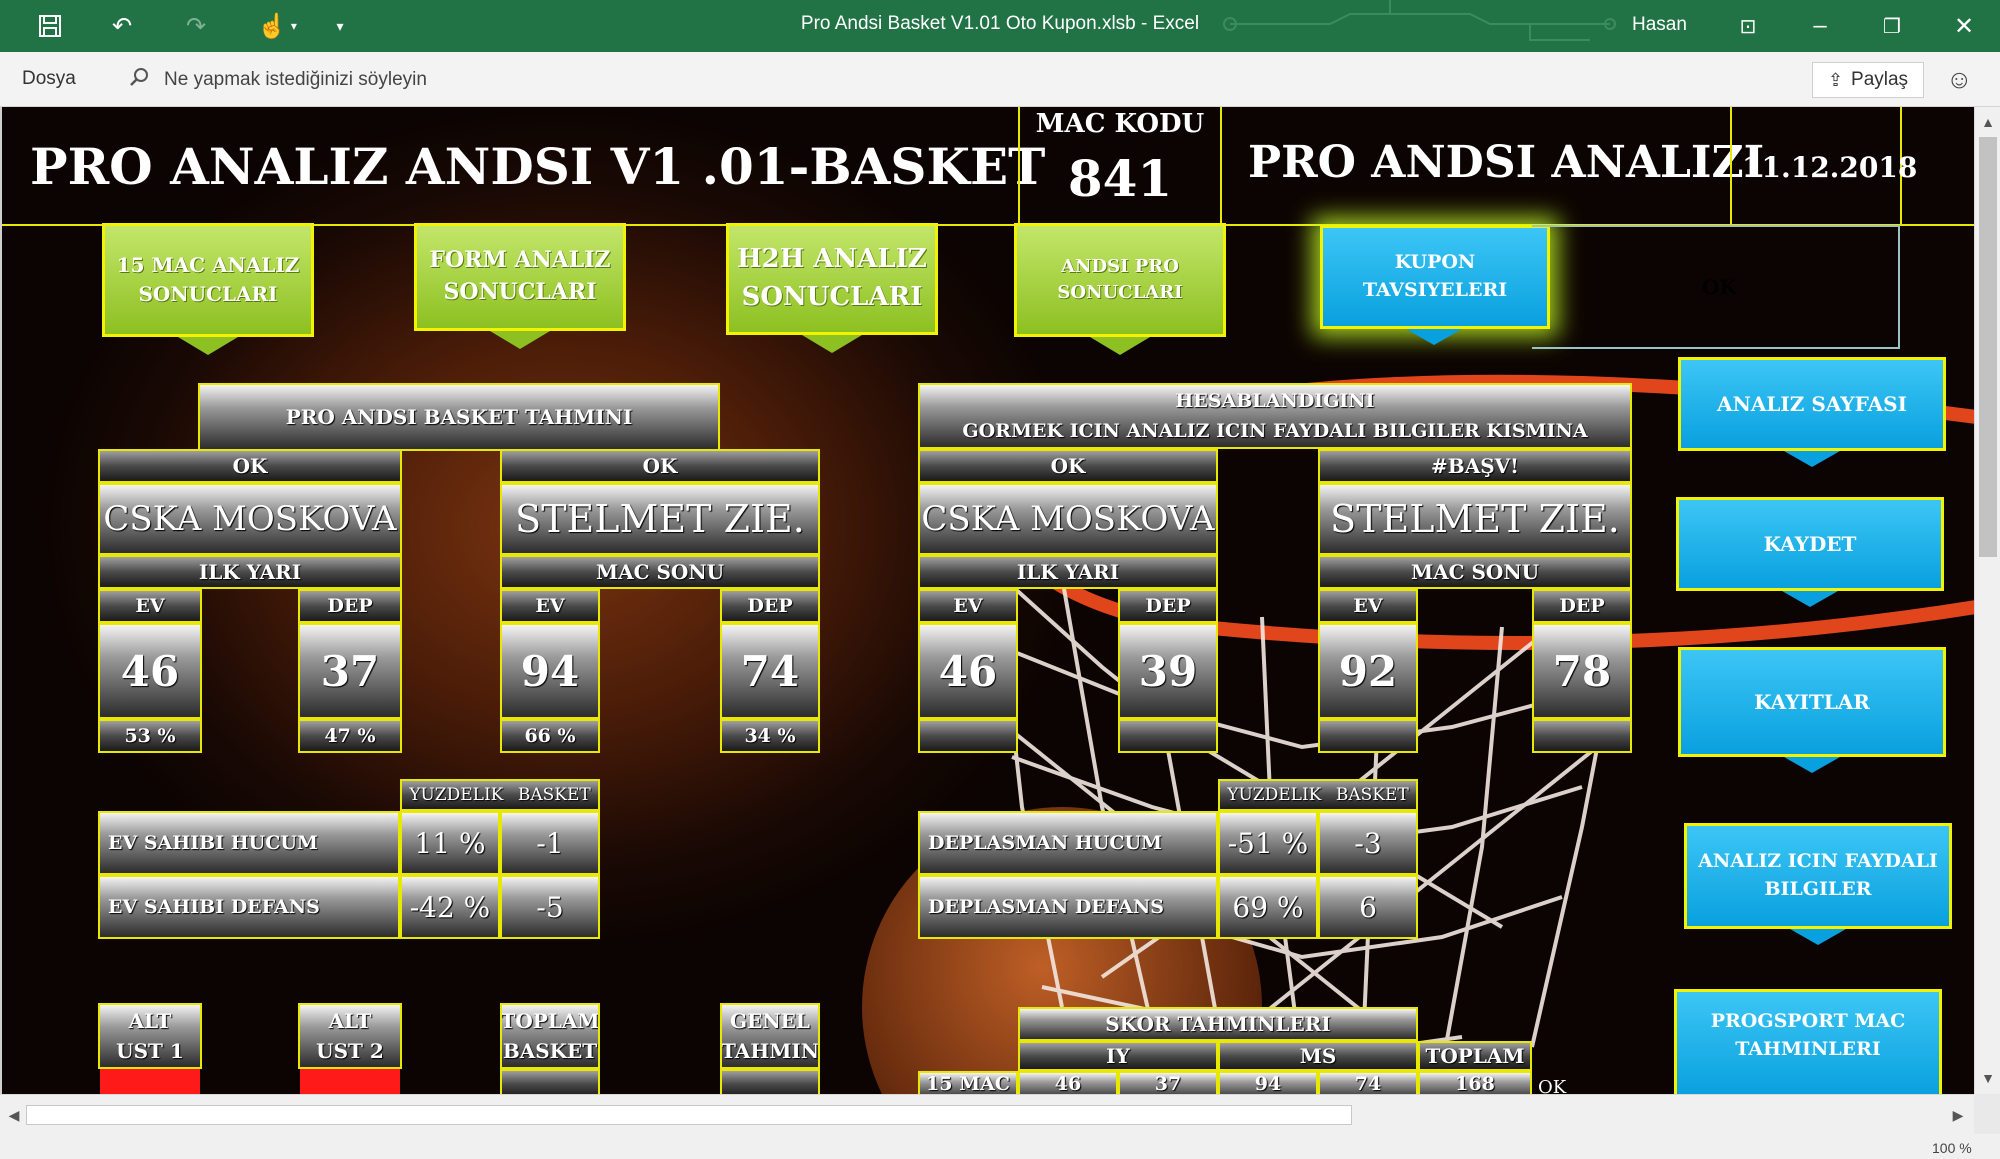  Describe the element at coordinates (770, 1036) in the screenshot. I see `genel-tahmin-label: GENEL TAHMIN` at that location.